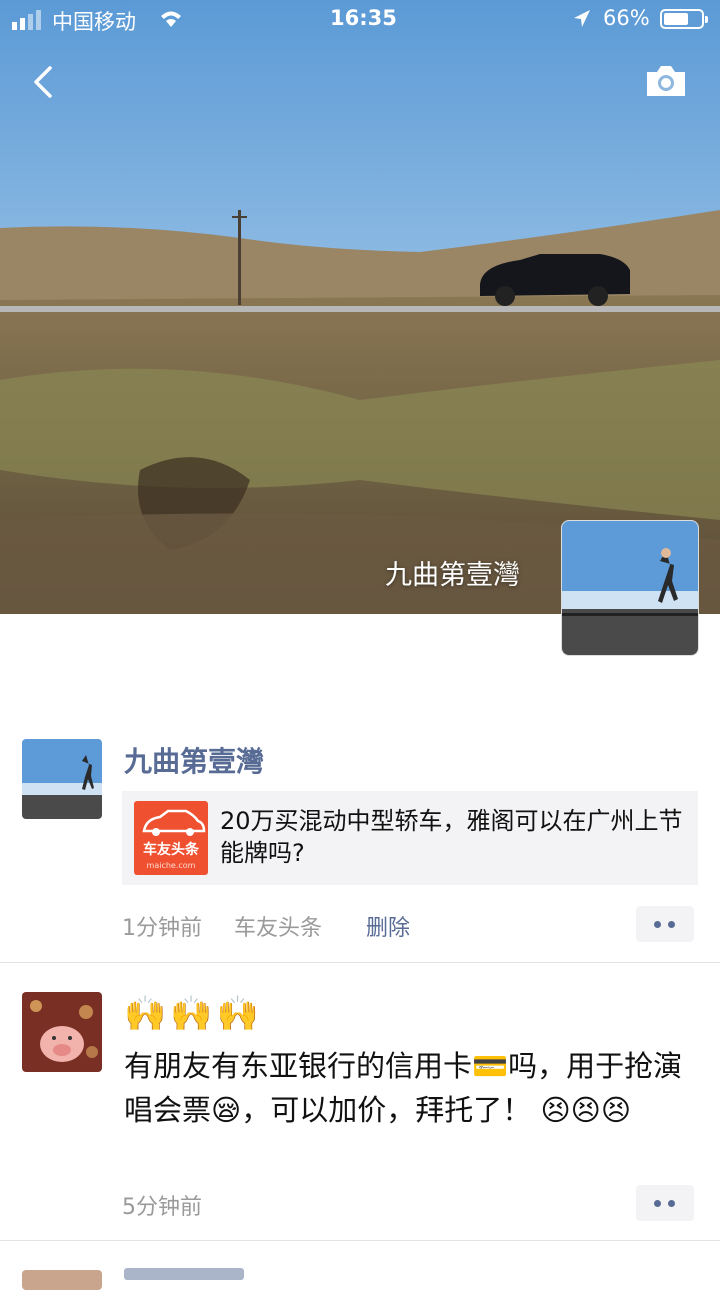 The width and height of the screenshot is (720, 1290). I want to click on shared-link-card: 车友头条 maiche.com 20万买混动中型轿车，雅阁可以在广州上节能牌吗?, so click(410, 838).